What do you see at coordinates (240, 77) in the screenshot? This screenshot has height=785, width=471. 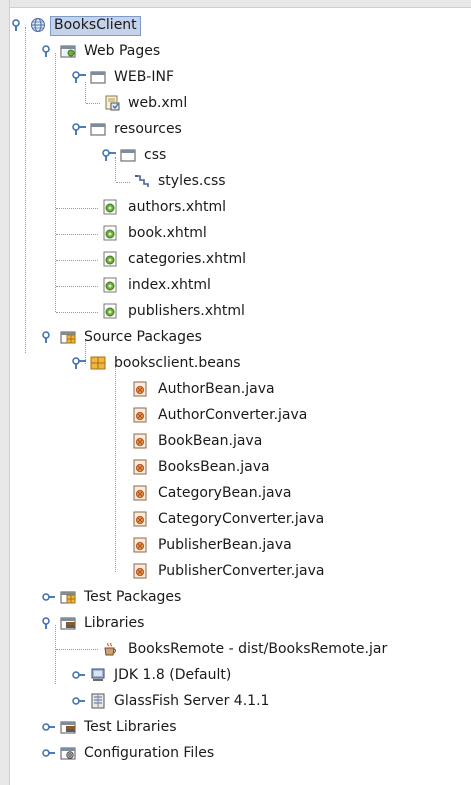 I see `tree-node-web-inf: WEB-INF` at bounding box center [240, 77].